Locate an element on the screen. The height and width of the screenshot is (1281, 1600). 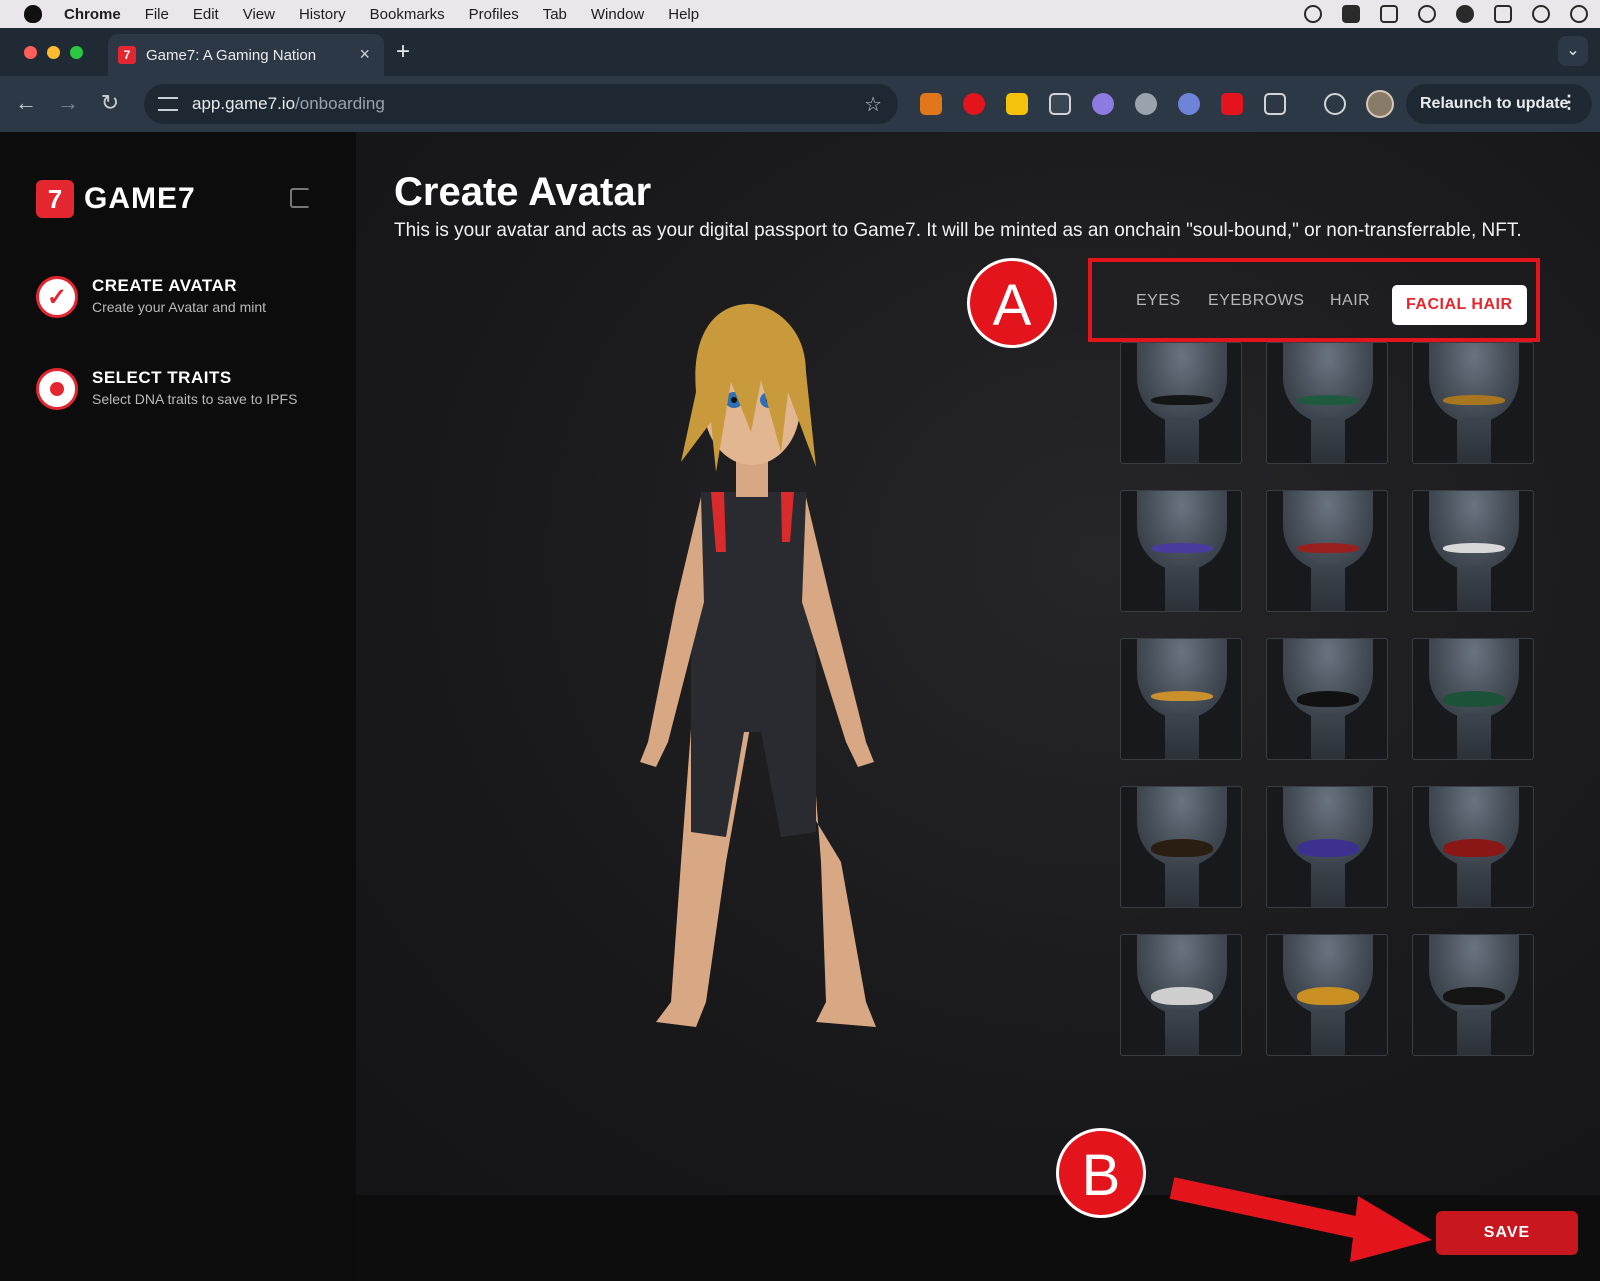
profile-avatar is located at coordinates (1380, 104).